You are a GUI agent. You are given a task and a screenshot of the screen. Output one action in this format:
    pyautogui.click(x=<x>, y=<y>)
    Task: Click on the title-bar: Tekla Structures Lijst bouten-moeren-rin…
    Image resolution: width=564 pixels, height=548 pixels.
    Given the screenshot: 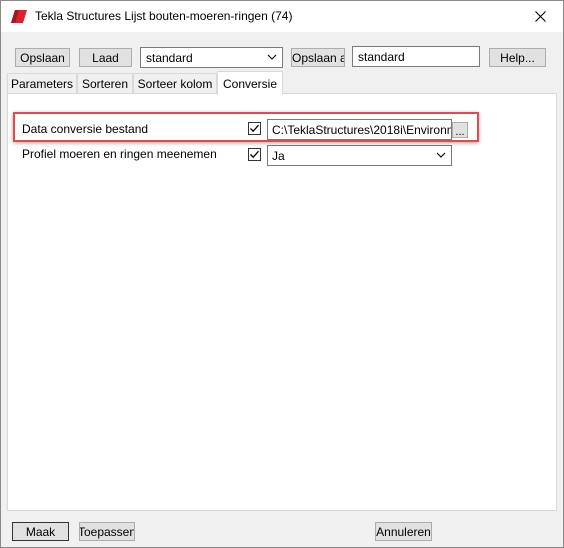 What is the action you would take?
    pyautogui.click(x=282, y=16)
    